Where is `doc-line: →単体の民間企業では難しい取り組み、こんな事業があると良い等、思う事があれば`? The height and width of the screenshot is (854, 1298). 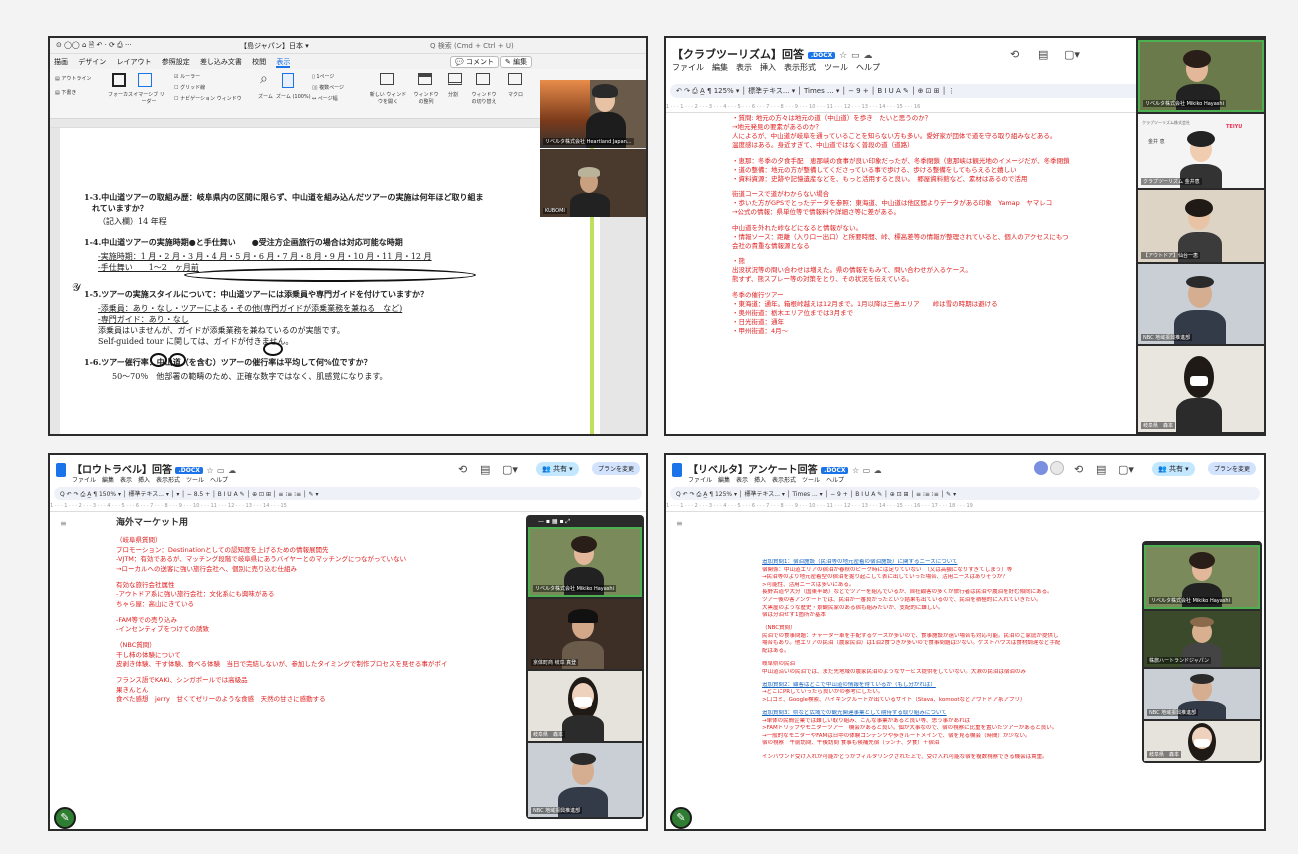
doc-line: →単体の民間企業では難しい取り組み、こんな事業があると良い等、思う事があれば is located at coordinates (866, 720).